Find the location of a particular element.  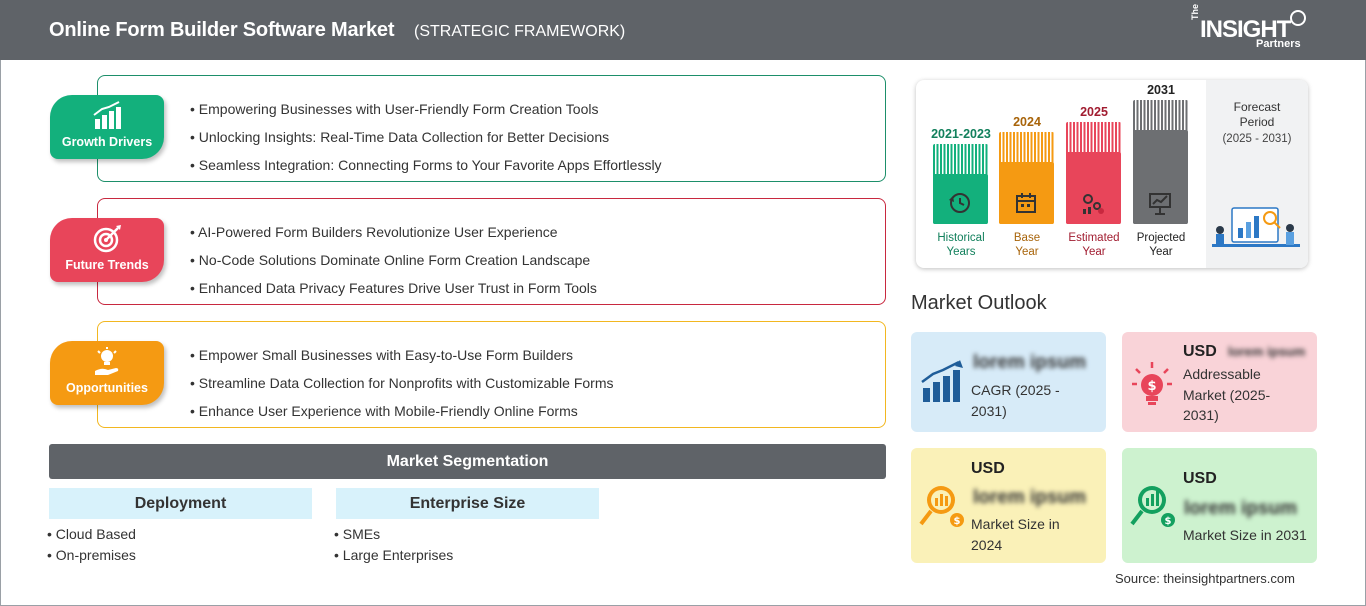

segment-enterprise-size-list: SMEs Large Enterprises is located at coordinates (394, 545).